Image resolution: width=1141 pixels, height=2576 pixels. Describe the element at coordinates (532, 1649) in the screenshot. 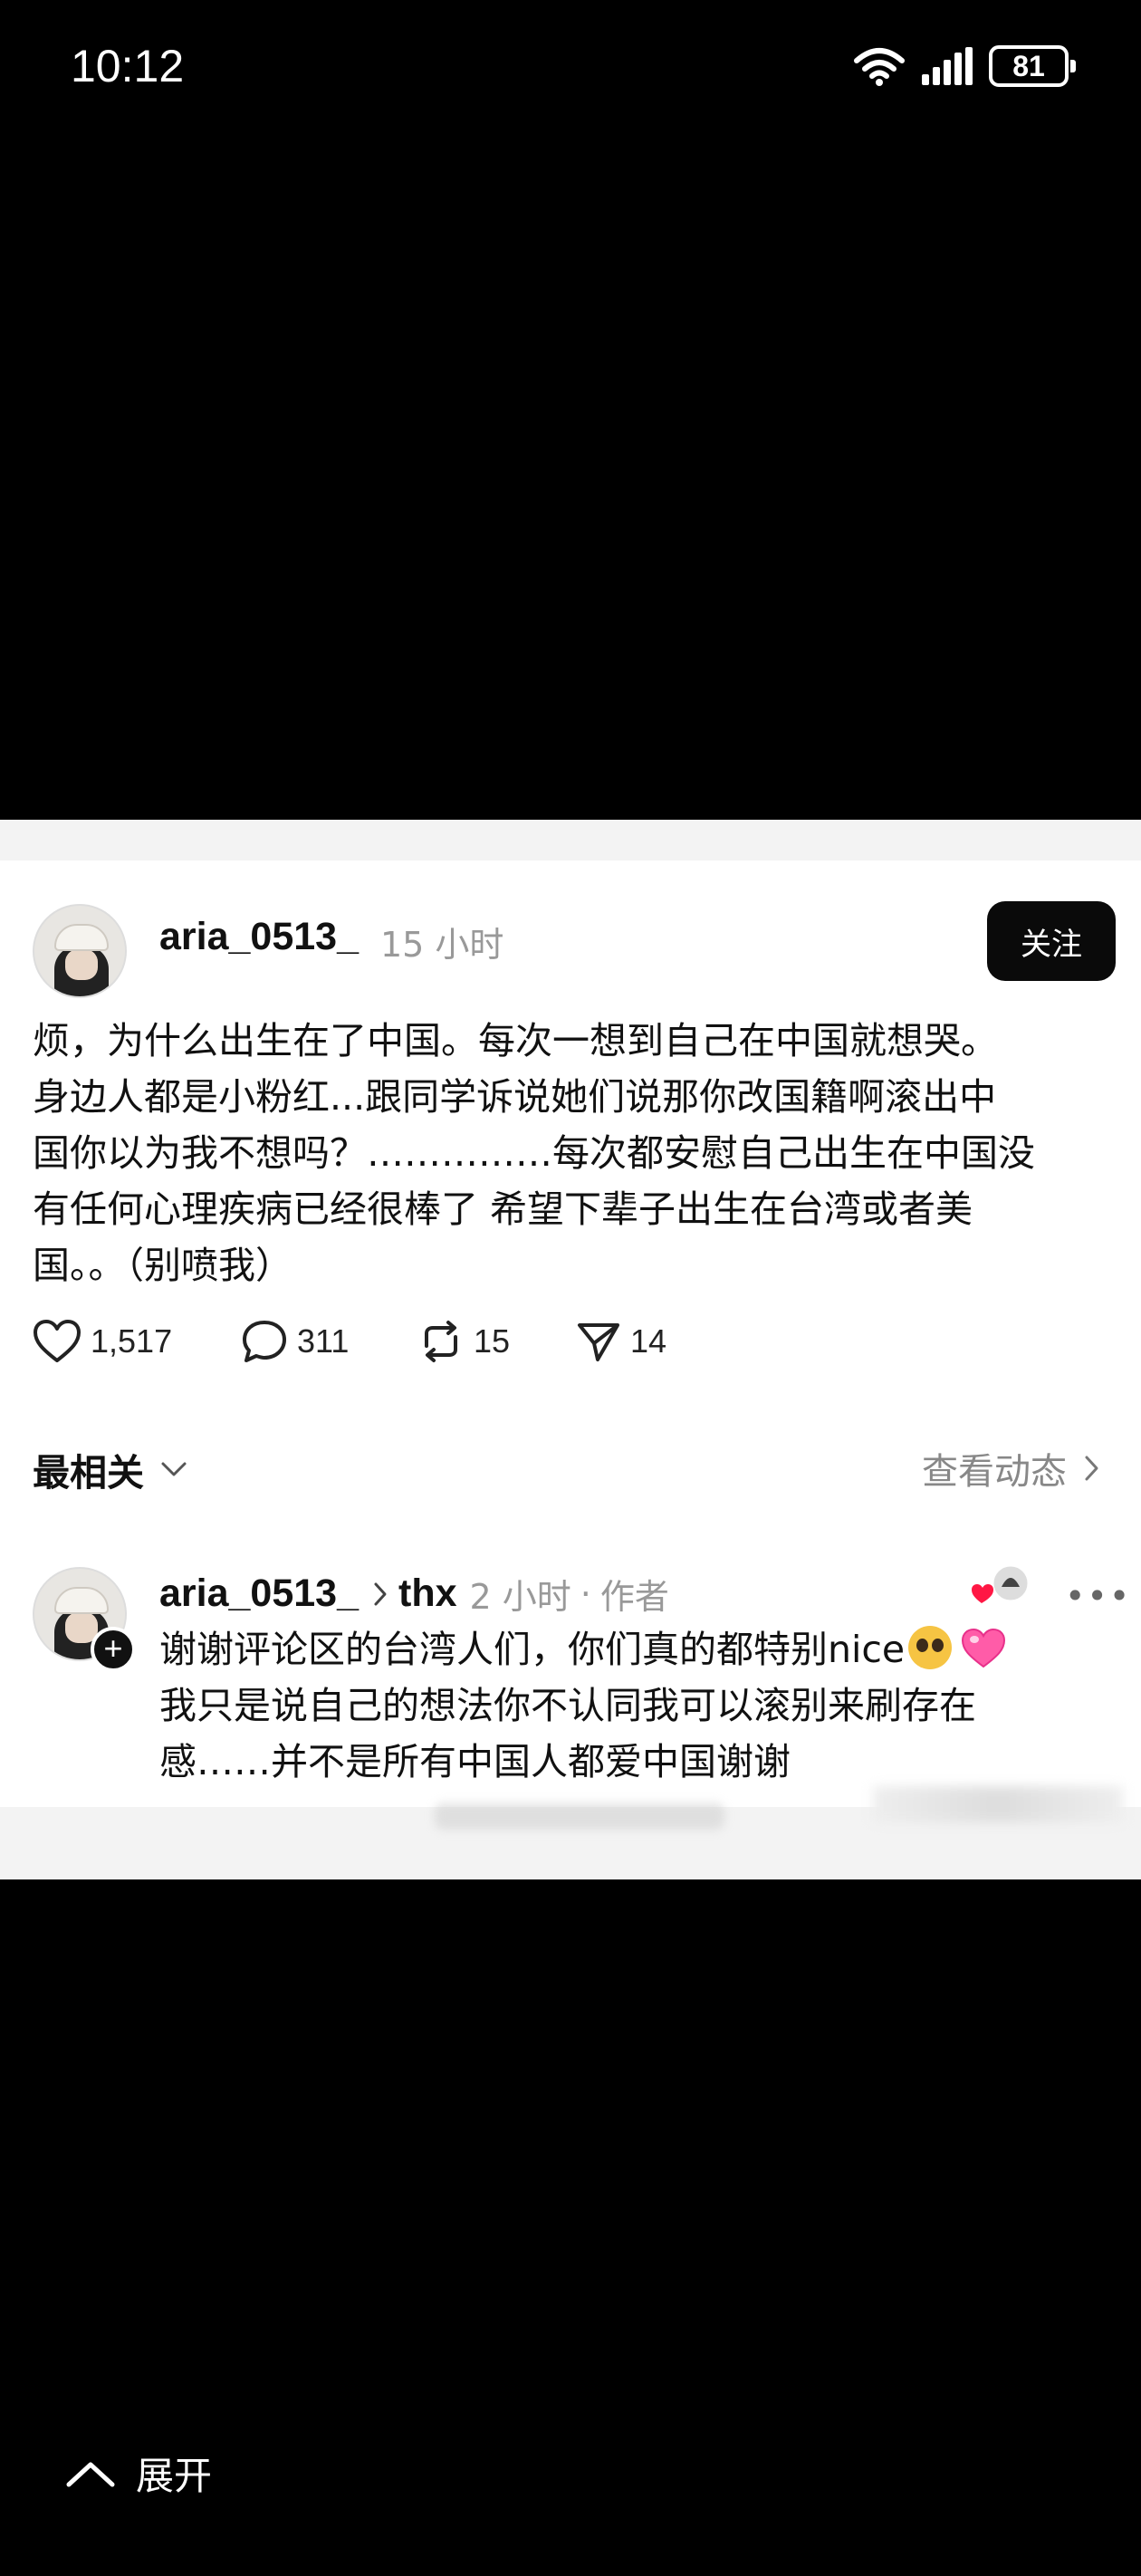

I see `reply-text-segment: 谢谢评论区的台湾人们，你们真的都特别nice` at that location.